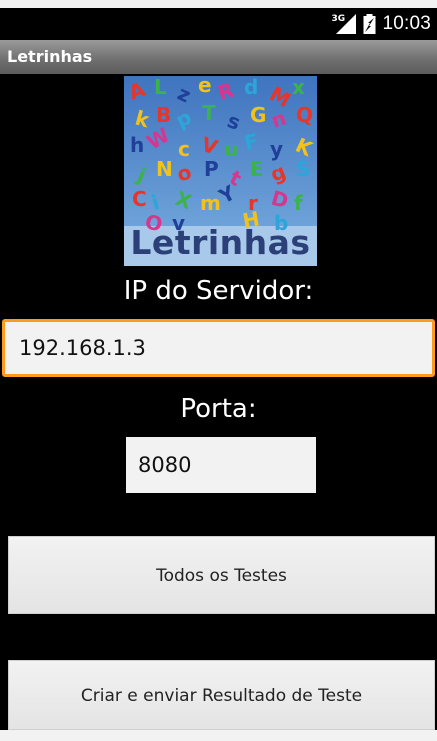  I want to click on svg-text: C, so click(139, 199).